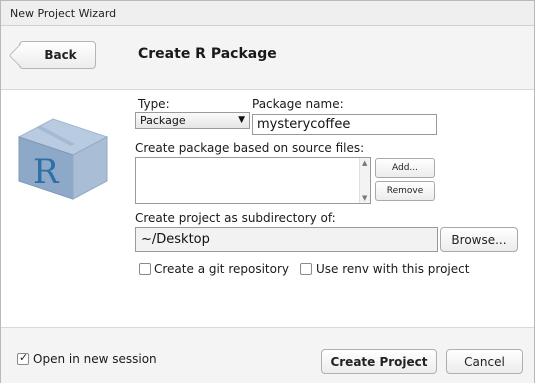 The width and height of the screenshot is (535, 383). What do you see at coordinates (192, 120) in the screenshot?
I see `type-select: Package ▼` at bounding box center [192, 120].